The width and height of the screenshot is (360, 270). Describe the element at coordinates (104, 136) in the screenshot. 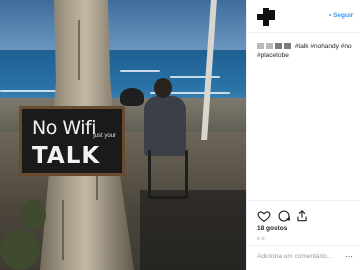

I see `sign-small-text: just your` at that location.